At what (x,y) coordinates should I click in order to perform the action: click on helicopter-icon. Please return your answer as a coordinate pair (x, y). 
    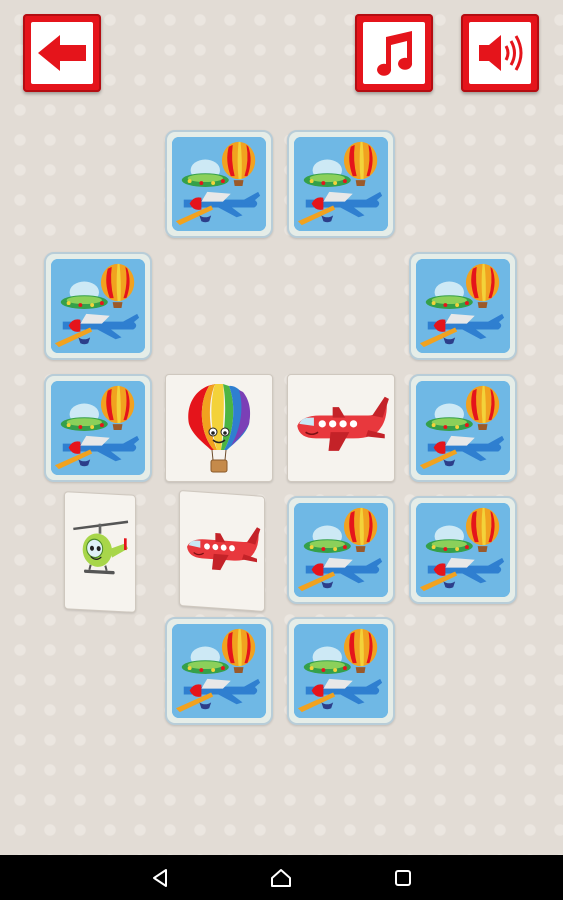
    Looking at the image, I should click on (100, 551).